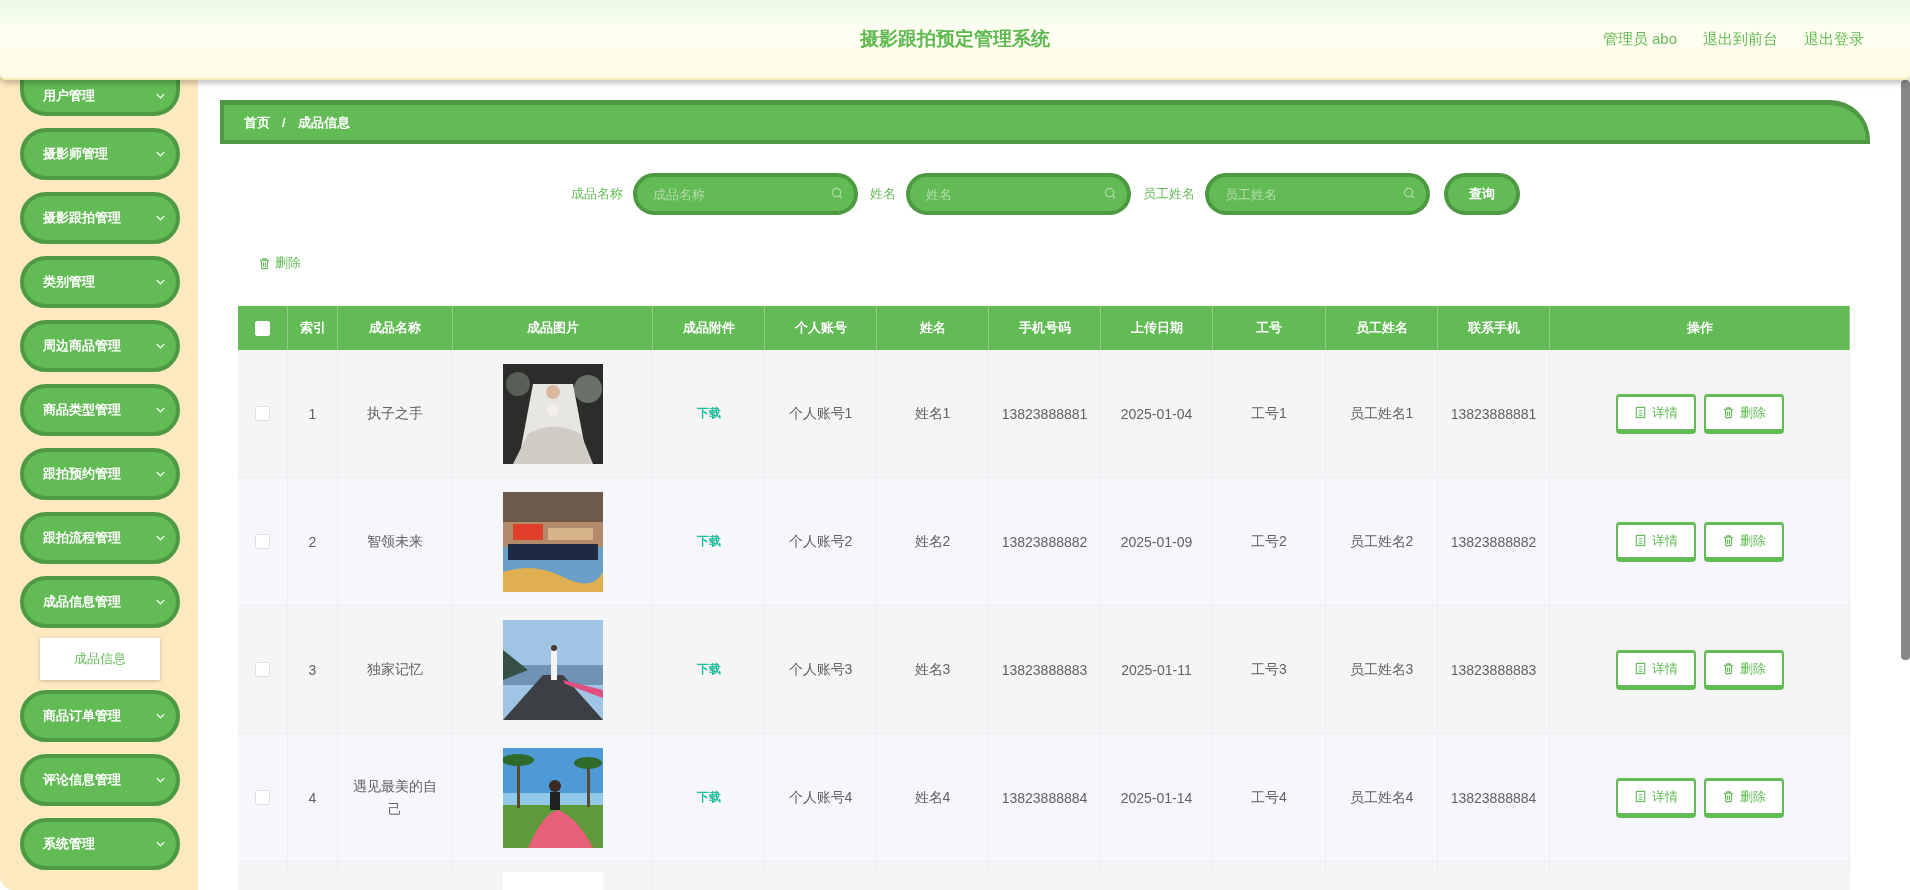 The height and width of the screenshot is (890, 1910). Describe the element at coordinates (100, 602) in the screenshot. I see `menu-item: 成品信息管理` at that location.